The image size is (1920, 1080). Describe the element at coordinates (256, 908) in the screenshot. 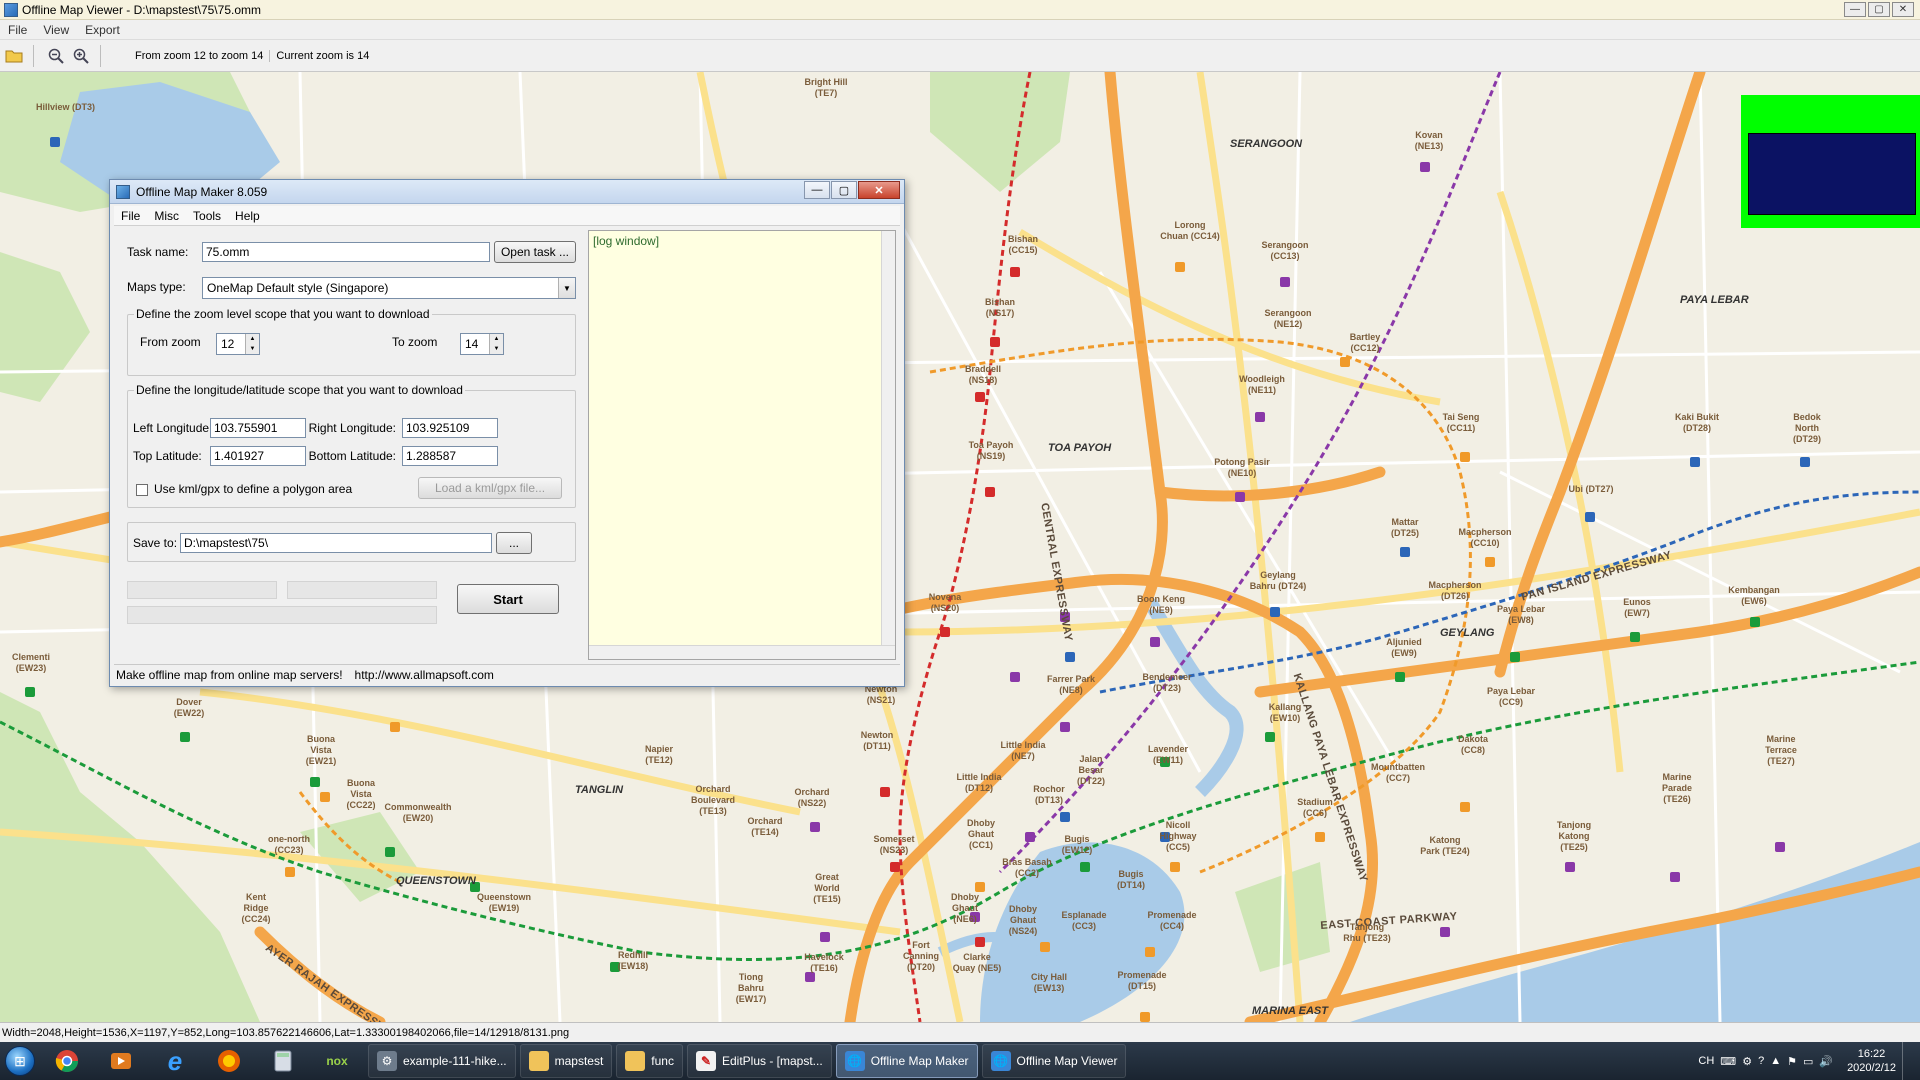

I see `station-label: Kent Ridge (CC24)` at that location.